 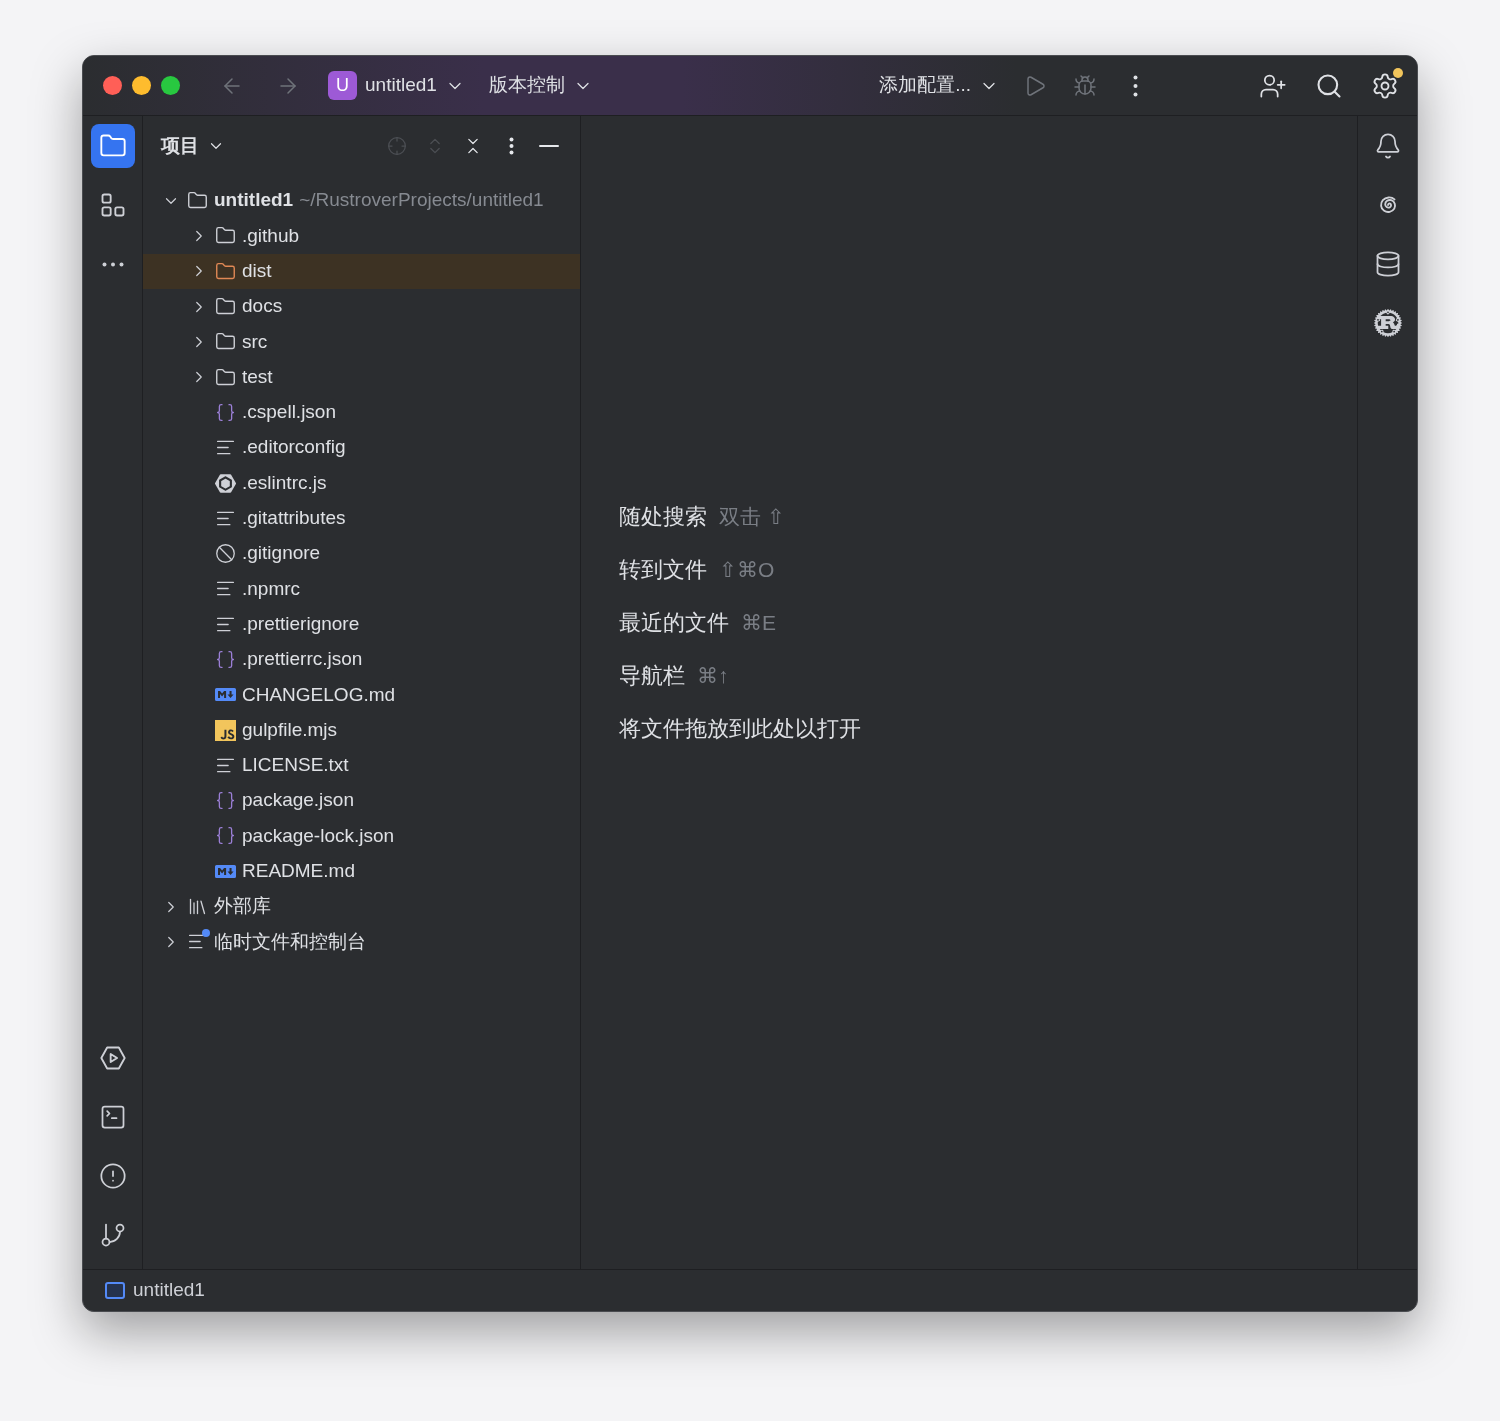 What do you see at coordinates (361, 871) in the screenshot?
I see `tree-row: README.md` at bounding box center [361, 871].